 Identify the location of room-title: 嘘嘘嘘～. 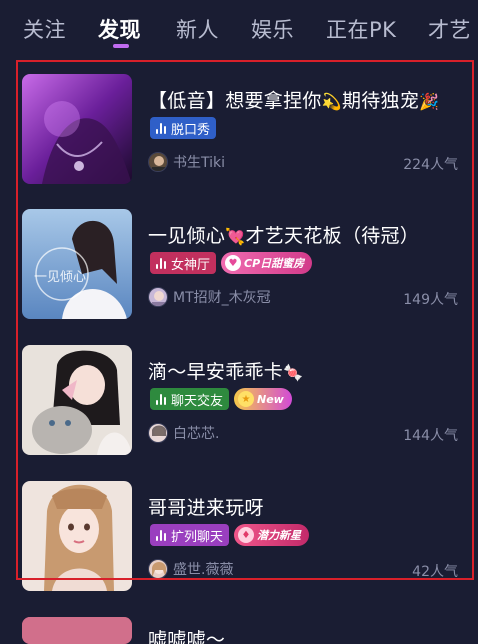
(187, 636).